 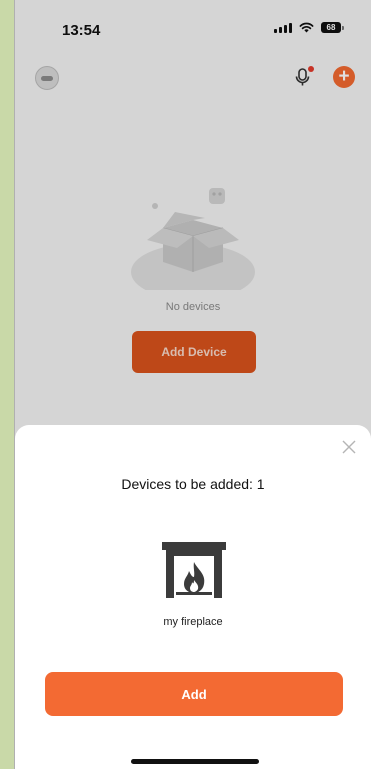 What do you see at coordinates (194, 694) in the screenshot?
I see `add-button: Add` at bounding box center [194, 694].